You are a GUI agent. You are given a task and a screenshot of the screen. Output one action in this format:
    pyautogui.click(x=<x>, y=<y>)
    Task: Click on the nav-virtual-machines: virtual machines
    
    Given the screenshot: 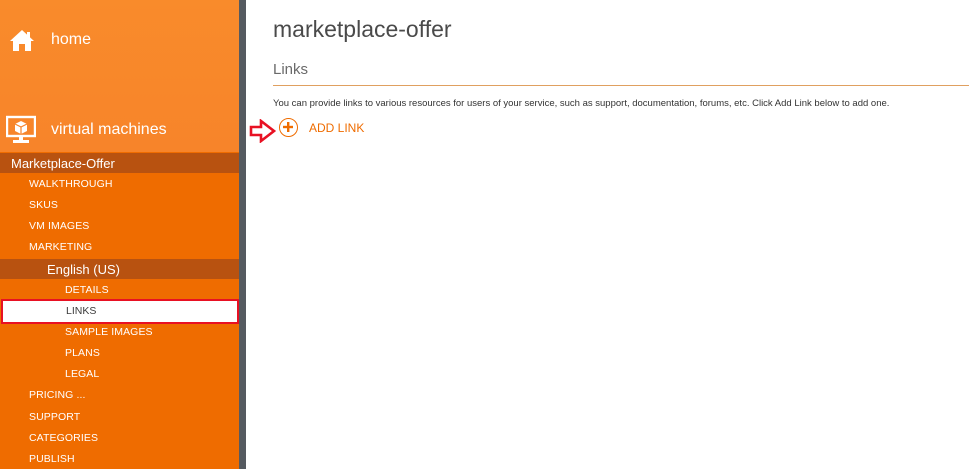 What is the action you would take?
    pyautogui.click(x=119, y=130)
    